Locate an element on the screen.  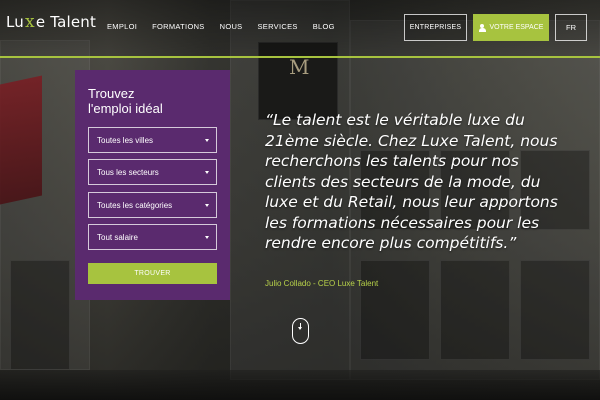
nav-item-nous: NOUS is located at coordinates (231, 26).